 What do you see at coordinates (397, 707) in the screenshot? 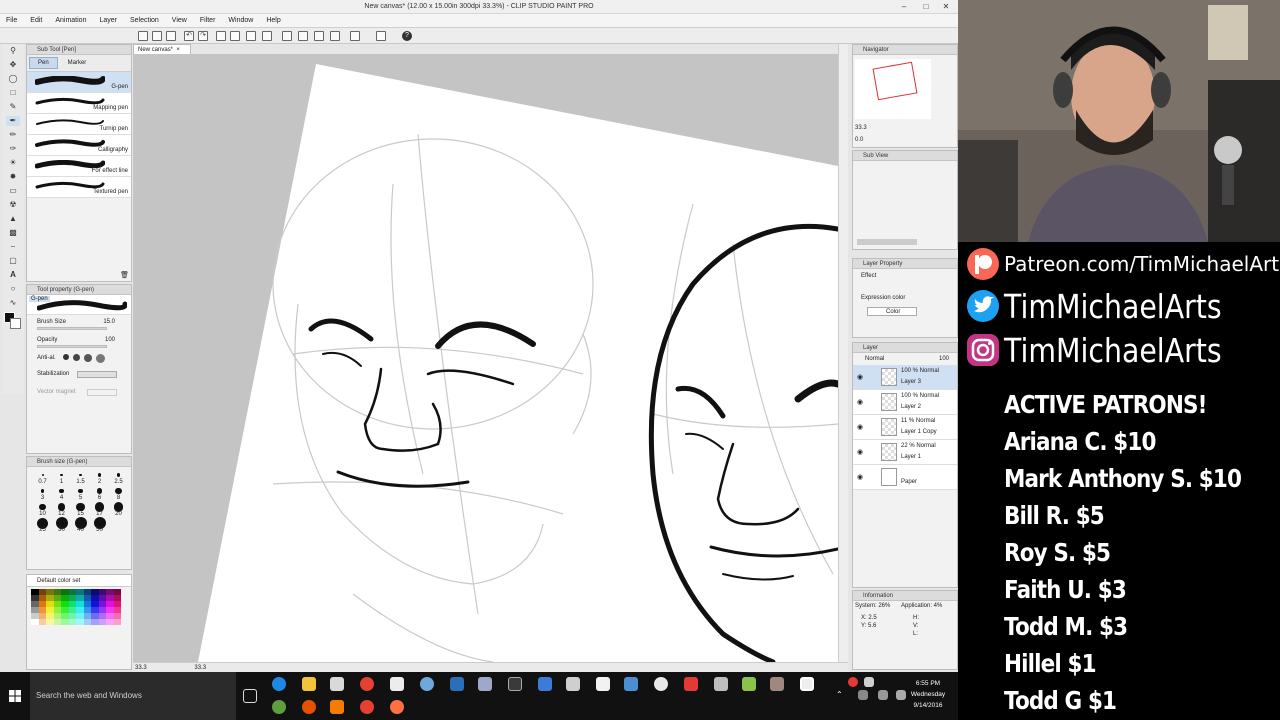
I see `app-icon-o` at bounding box center [397, 707].